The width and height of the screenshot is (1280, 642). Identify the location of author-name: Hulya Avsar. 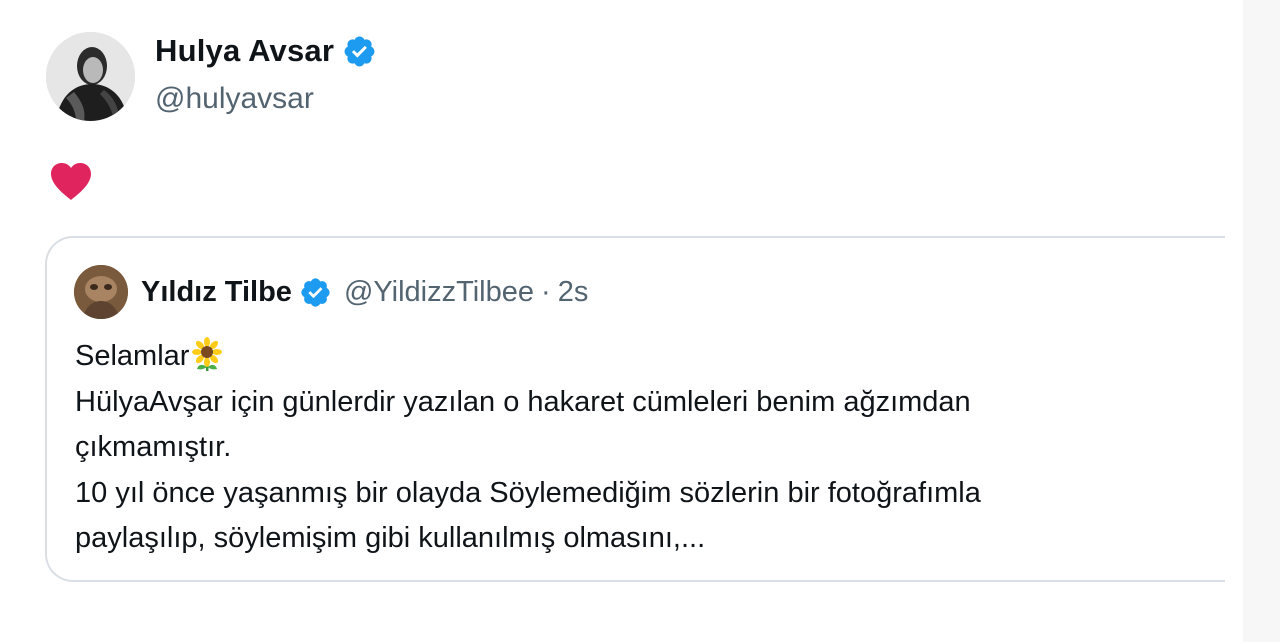
(244, 51).